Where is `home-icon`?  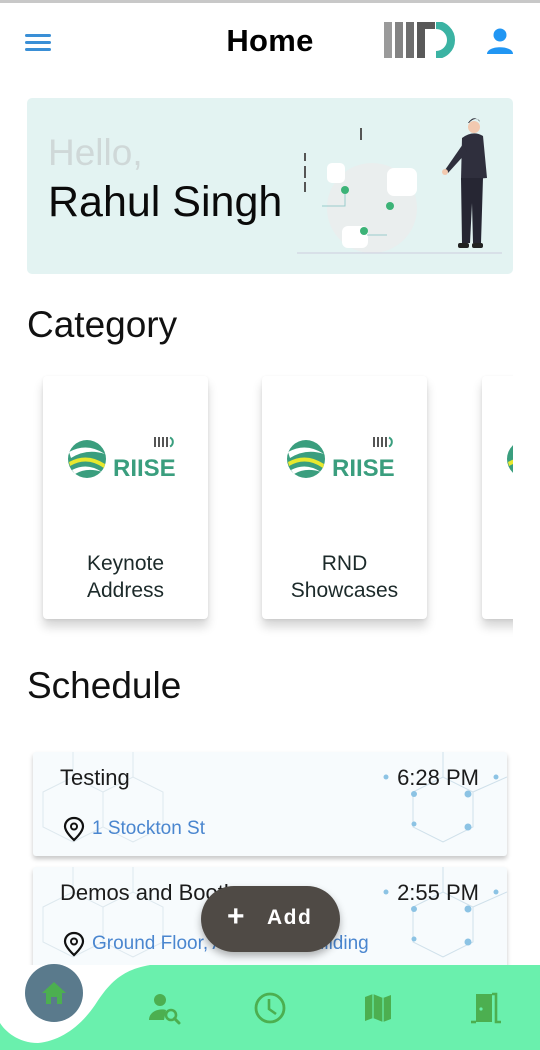
home-icon is located at coordinates (54, 993).